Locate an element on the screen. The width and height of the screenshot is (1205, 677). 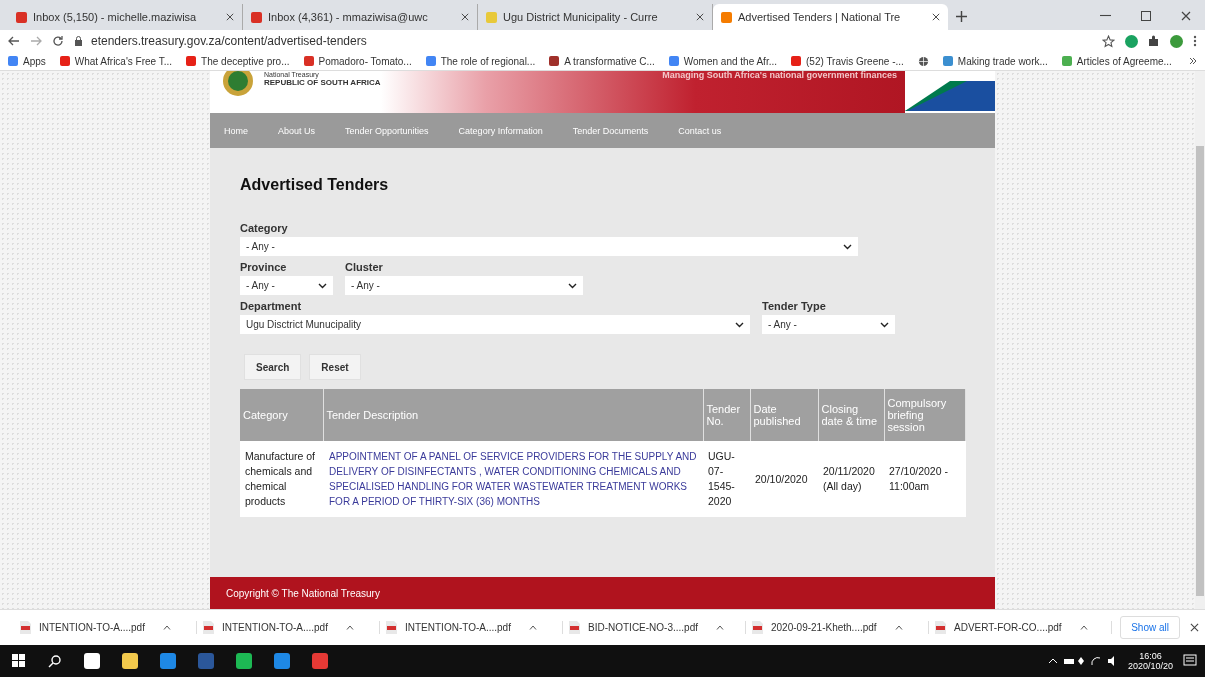
field-label: Tender Type is located at coordinates (794, 306).